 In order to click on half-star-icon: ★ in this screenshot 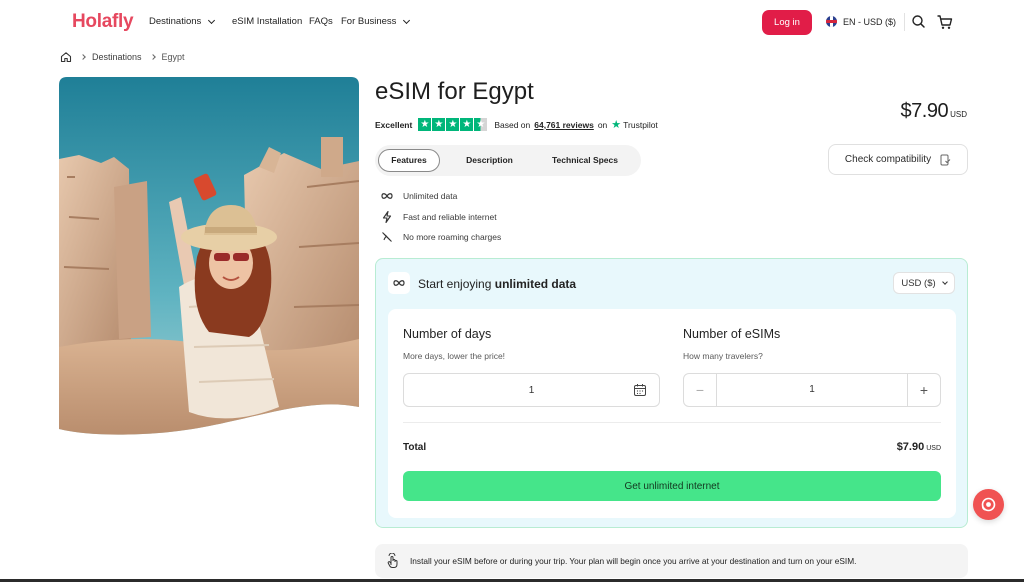, I will do `click(481, 124)`.